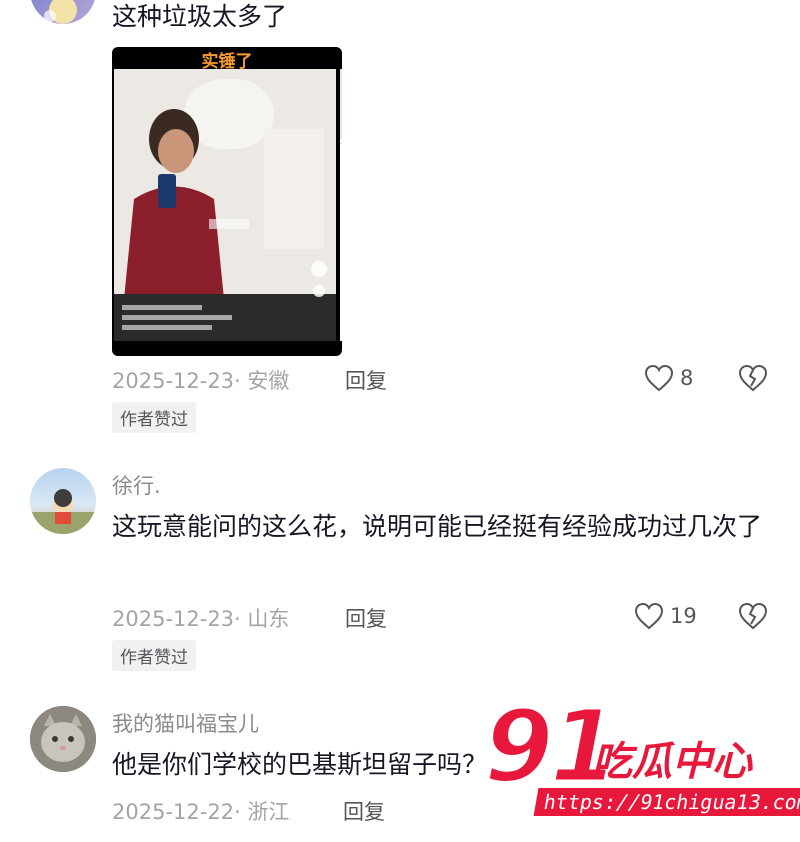 The height and width of the screenshot is (842, 800). I want to click on watermark-logo: 91 吃瓜中心 https://91chigua13.com, so click(640, 763).